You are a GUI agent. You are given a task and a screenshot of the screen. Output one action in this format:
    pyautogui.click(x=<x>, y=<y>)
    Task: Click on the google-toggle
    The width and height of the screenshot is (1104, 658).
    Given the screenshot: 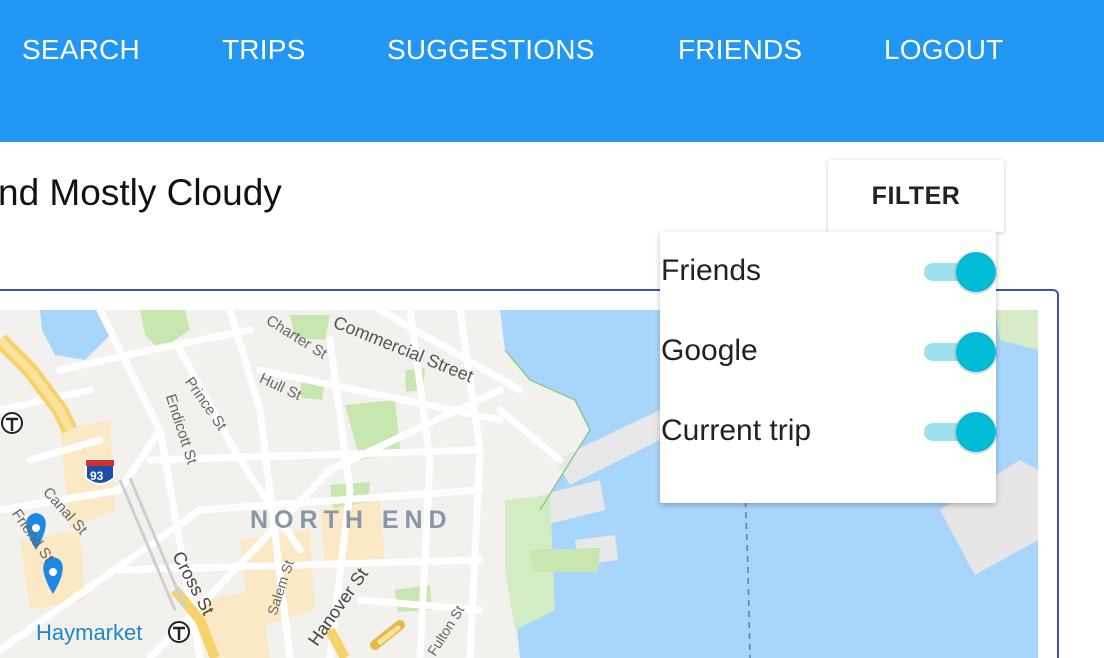 What is the action you would take?
    pyautogui.click(x=960, y=352)
    